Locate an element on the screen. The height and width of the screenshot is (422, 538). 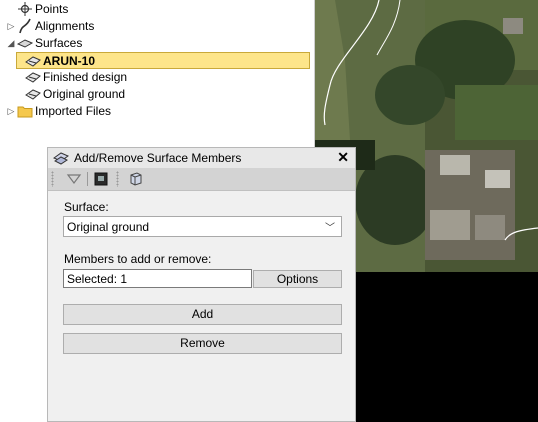
filter-icon is located at coordinates (74, 179).